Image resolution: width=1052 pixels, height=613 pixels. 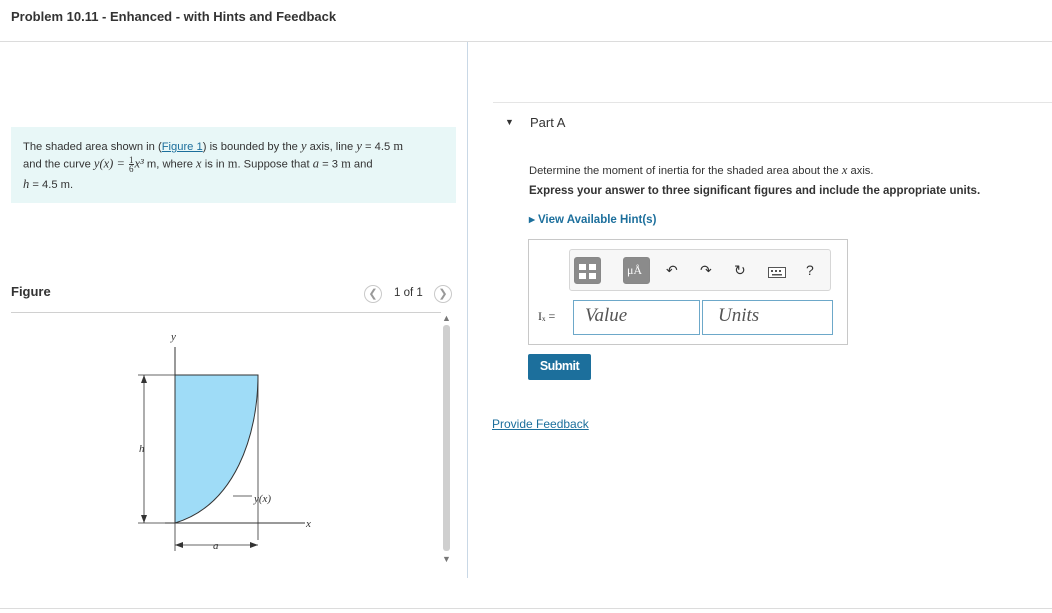 What do you see at coordinates (142, 449) in the screenshot?
I see `figure-label-h: h` at bounding box center [142, 449].